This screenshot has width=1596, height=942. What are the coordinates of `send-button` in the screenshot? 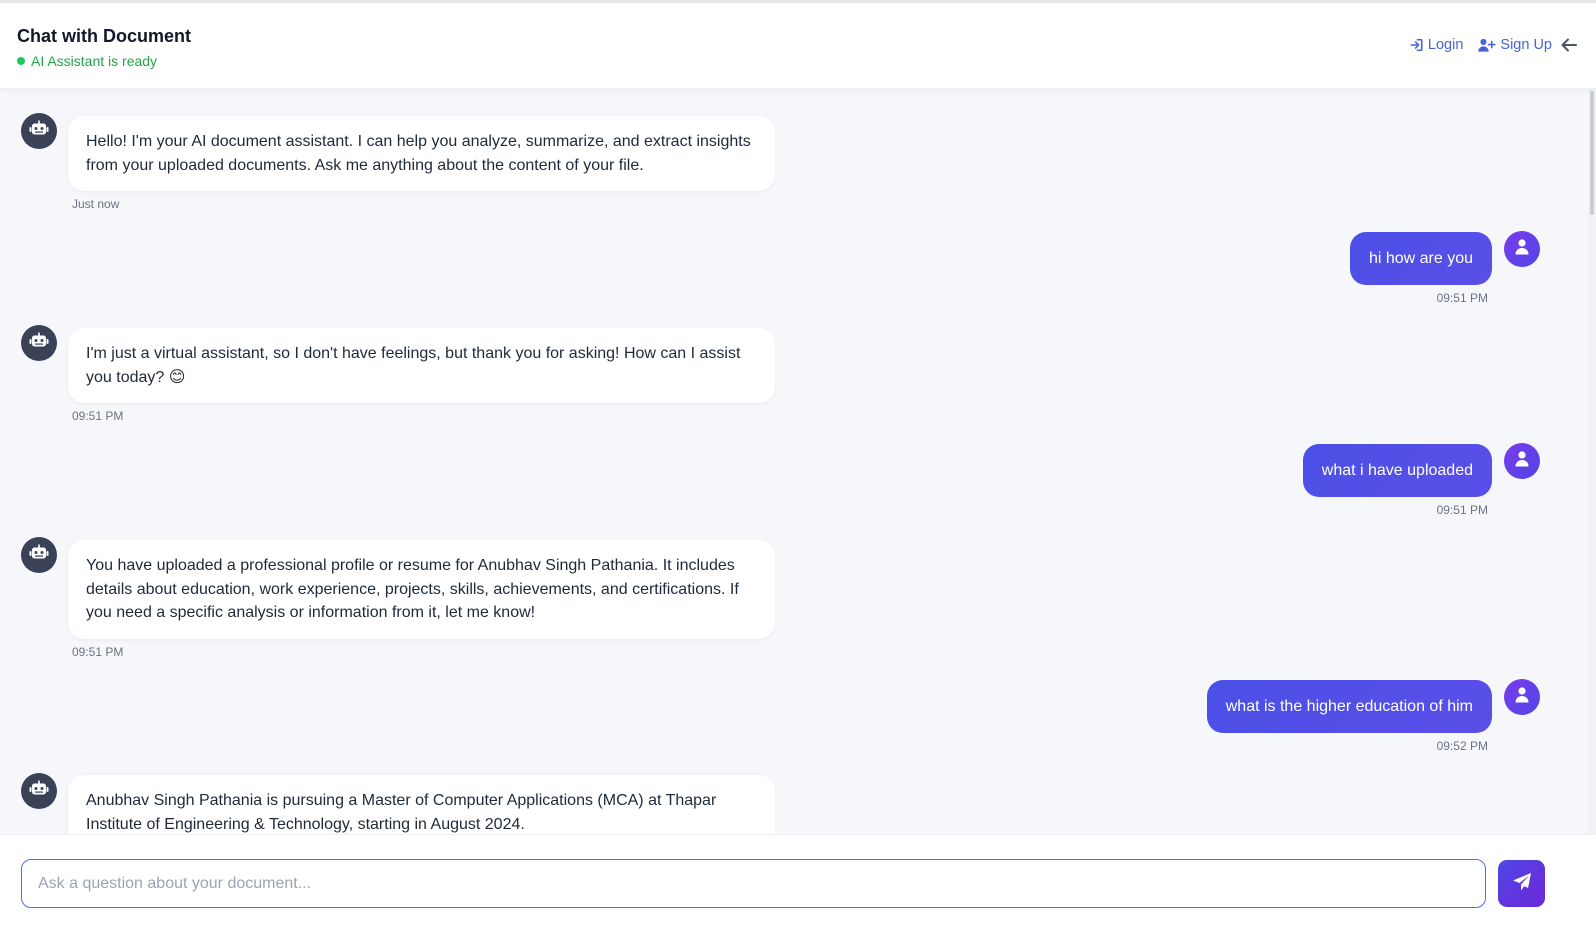 It's located at (1521, 883).